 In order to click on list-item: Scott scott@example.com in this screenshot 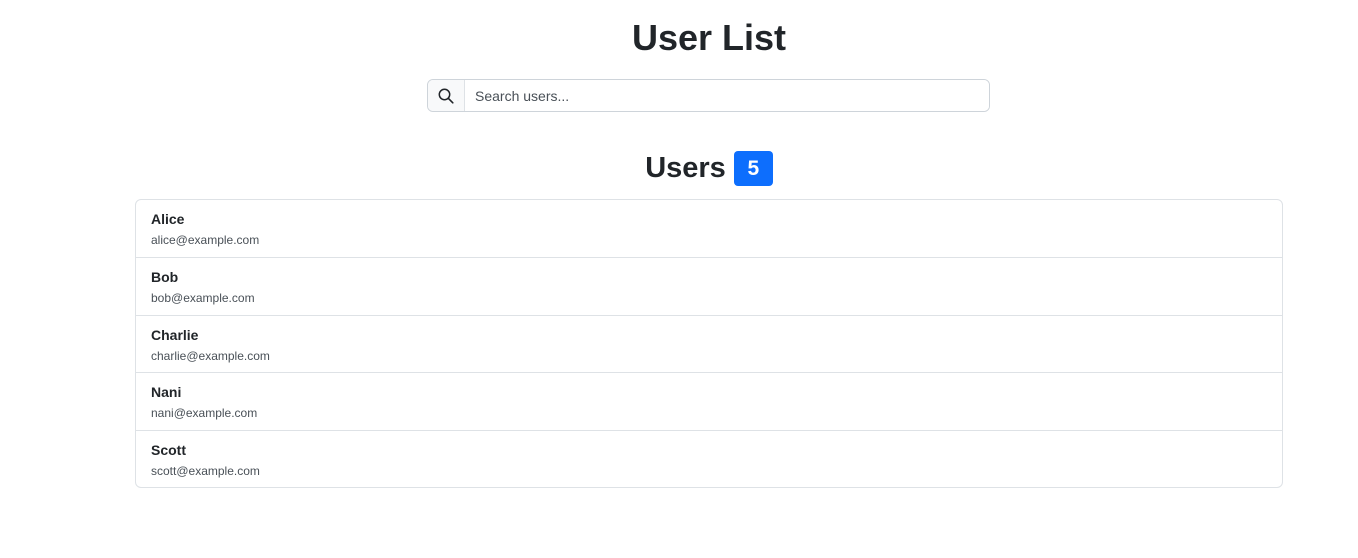, I will do `click(709, 458)`.